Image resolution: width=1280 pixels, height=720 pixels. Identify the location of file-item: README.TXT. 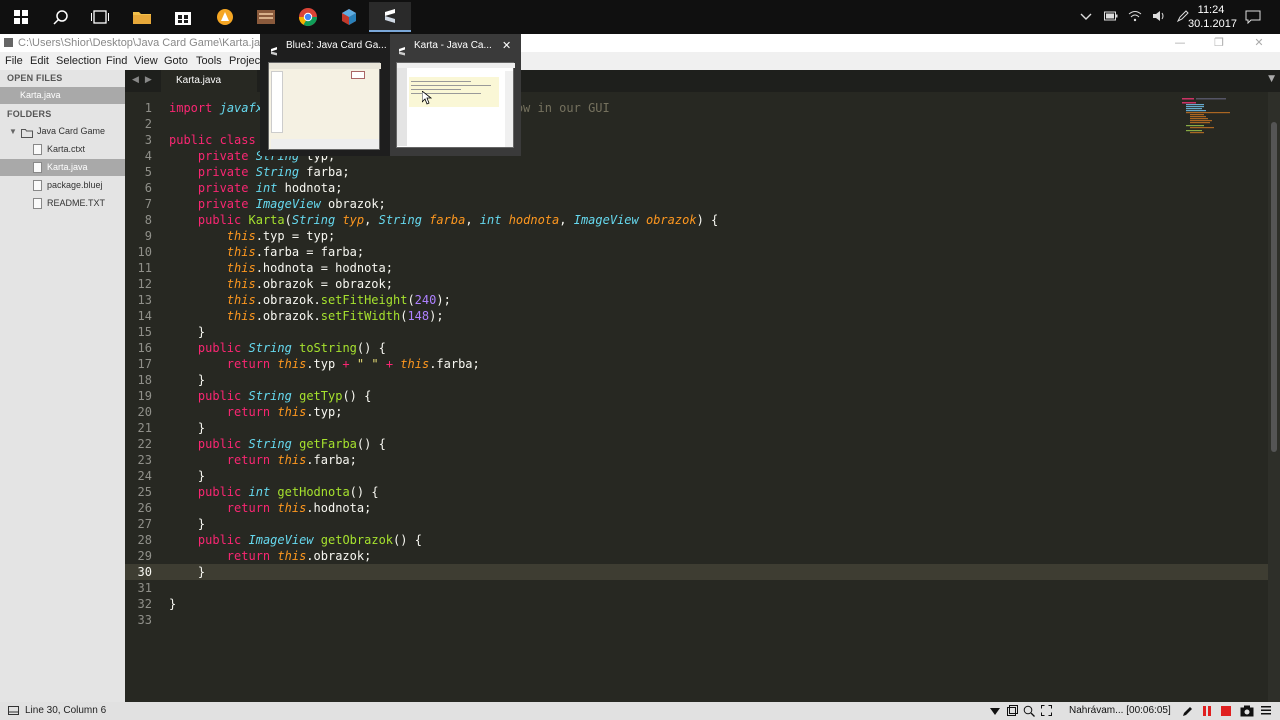
(62, 203).